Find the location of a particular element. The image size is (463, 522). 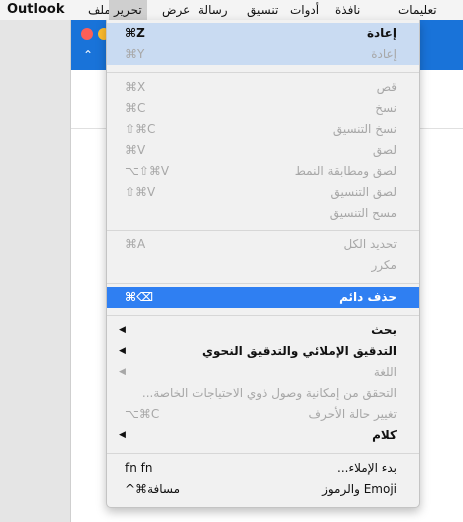

menu-item-find: ◀ بحث is located at coordinates (263, 330).